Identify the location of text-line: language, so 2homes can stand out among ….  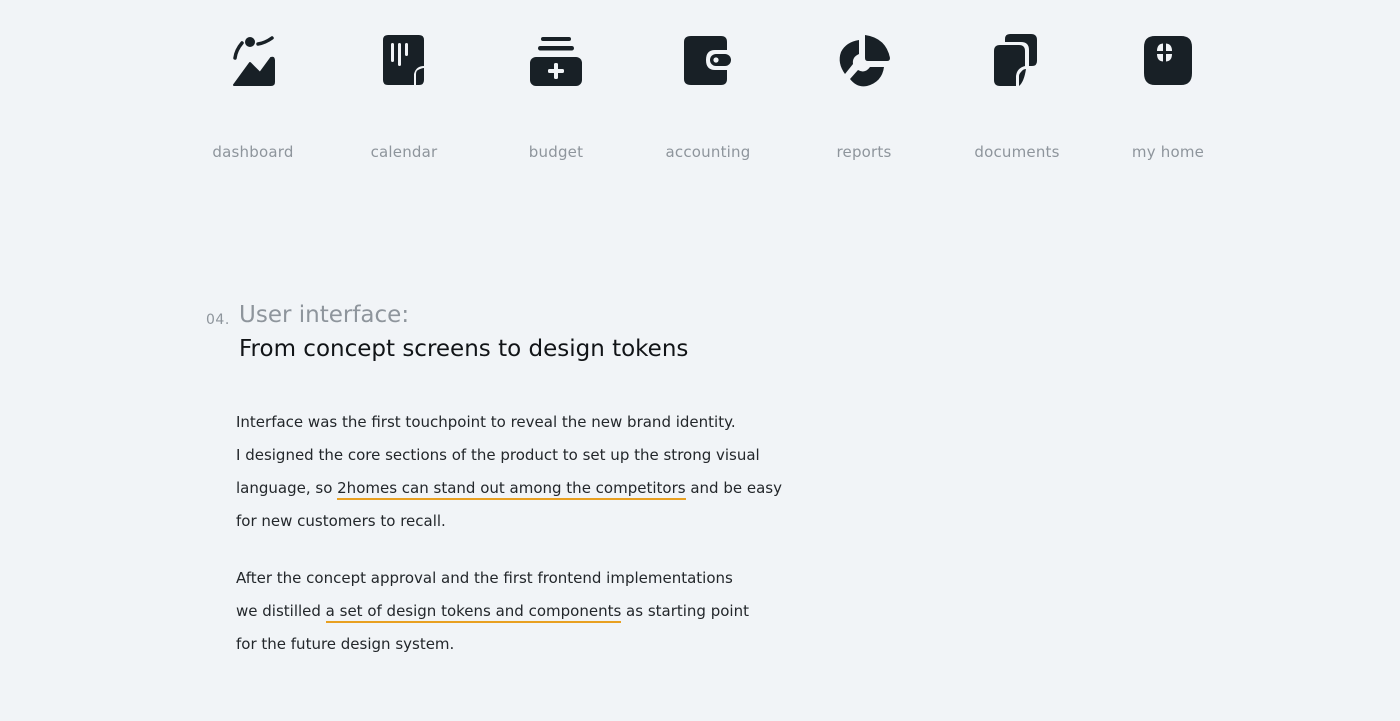
(536, 488).